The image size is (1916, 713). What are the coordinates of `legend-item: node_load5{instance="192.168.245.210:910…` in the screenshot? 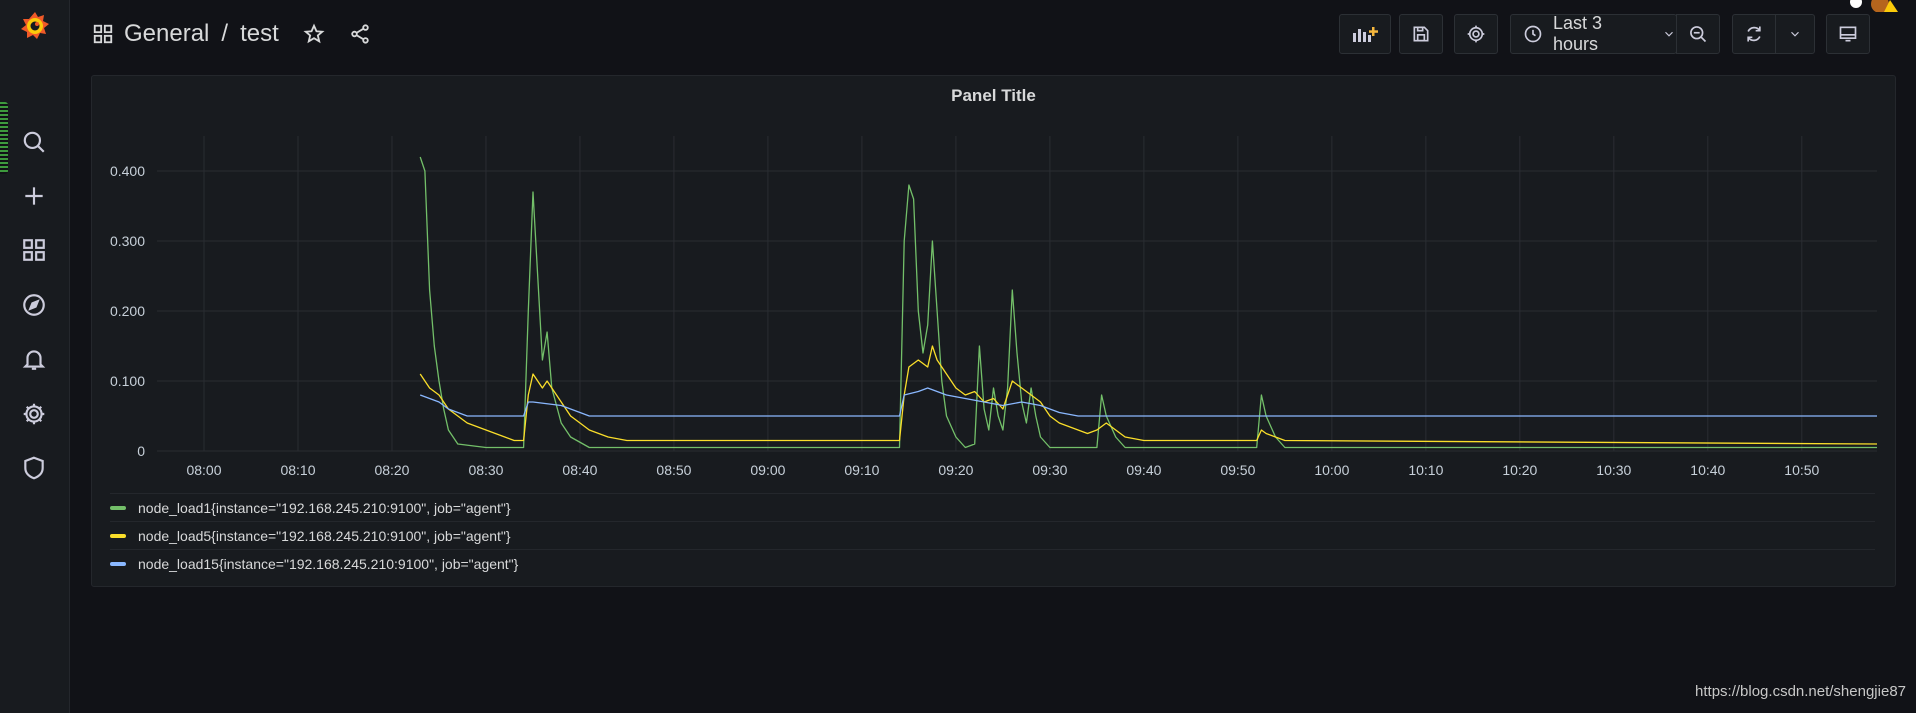 It's located at (992, 535).